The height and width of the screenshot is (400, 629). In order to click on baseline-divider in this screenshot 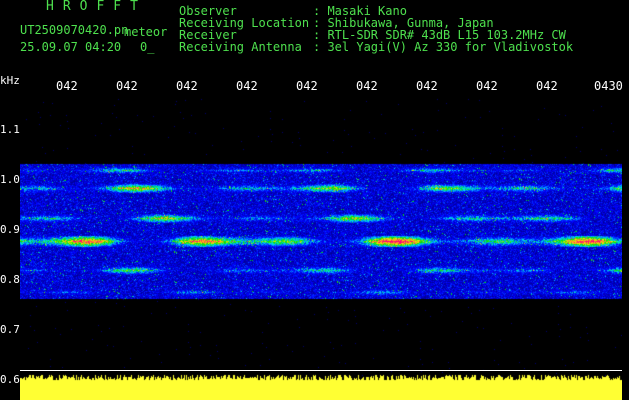, I will do `click(321, 370)`.